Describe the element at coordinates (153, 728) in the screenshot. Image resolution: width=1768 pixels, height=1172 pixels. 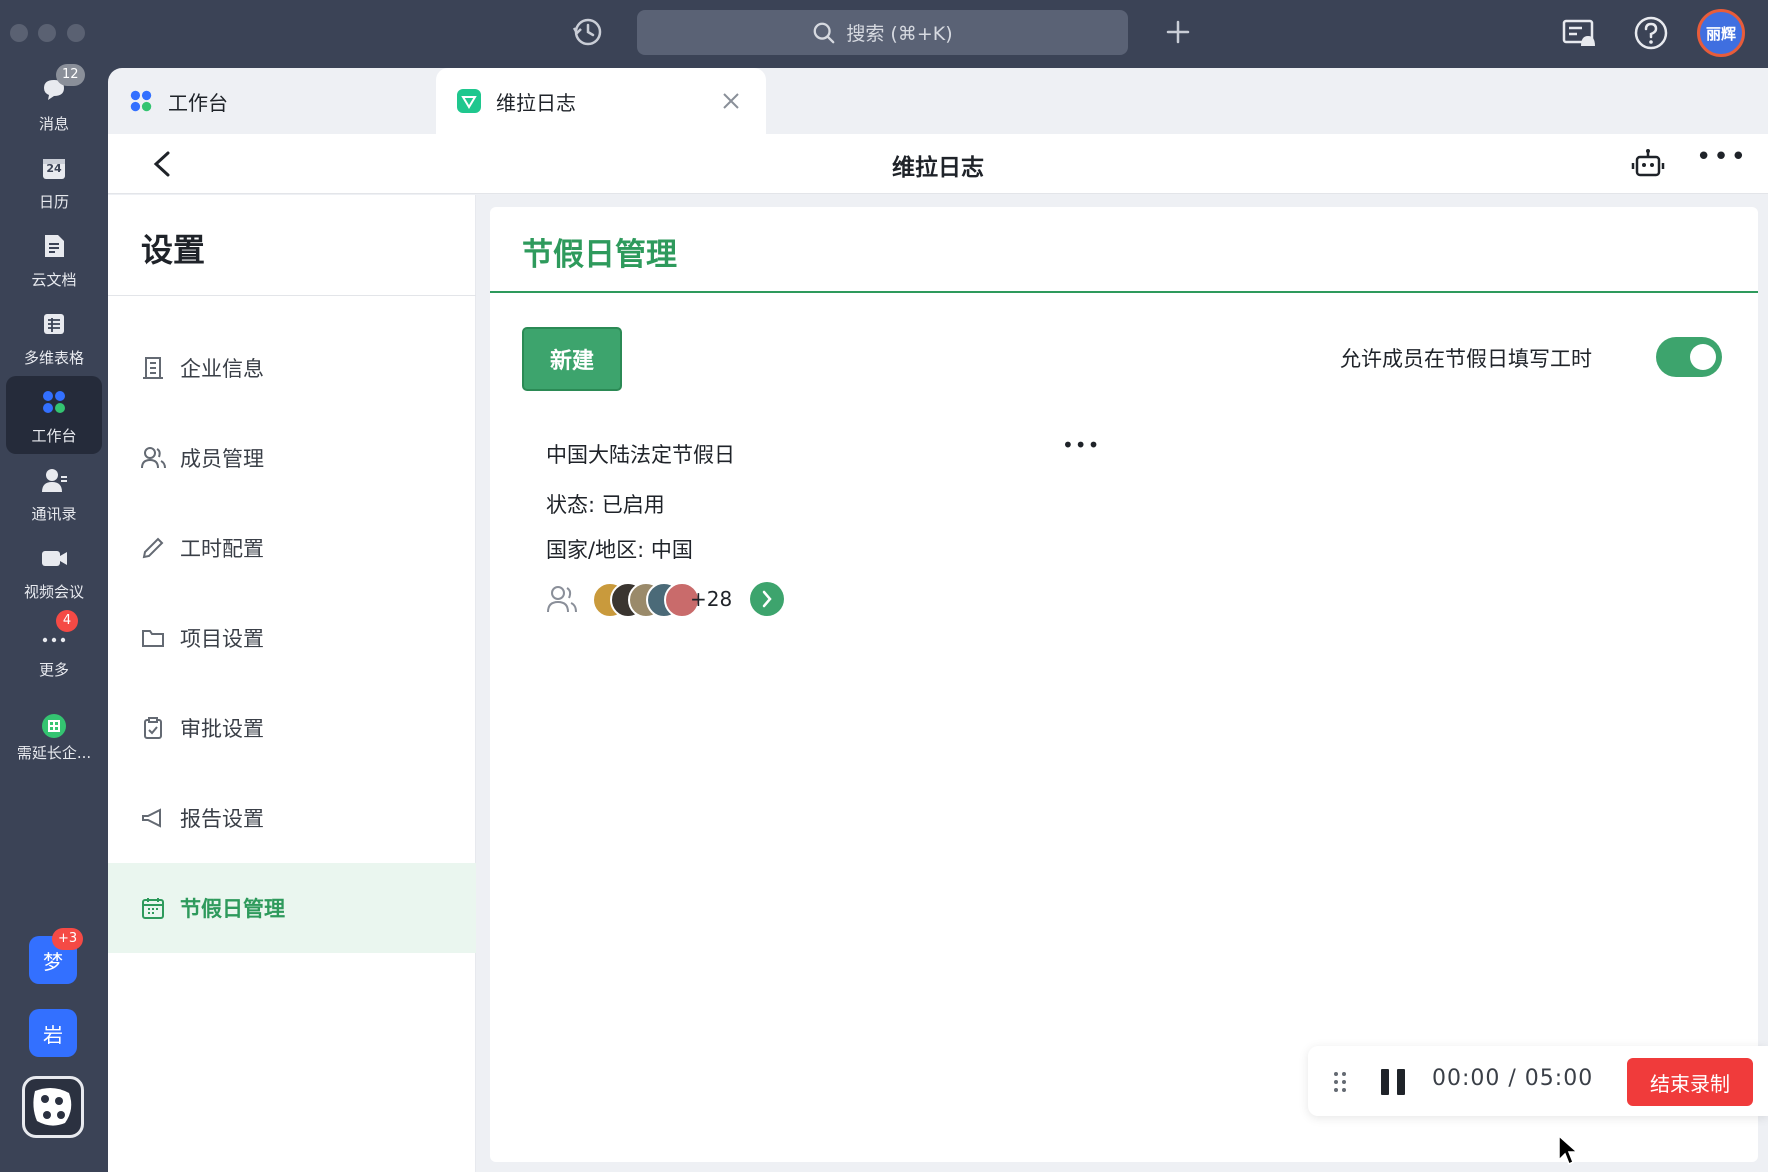
I see `clipboard-icon` at that location.